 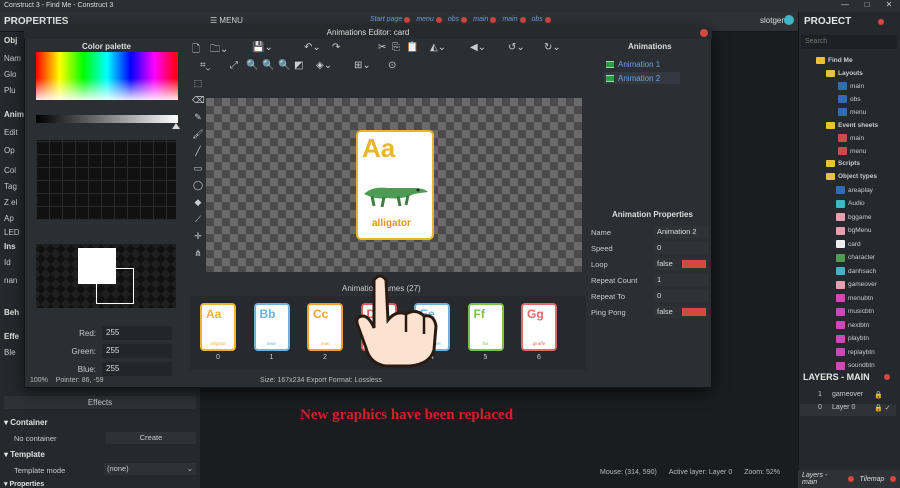 I want to click on flip-horizontal-icon: ◭⌄, so click(x=438, y=47).